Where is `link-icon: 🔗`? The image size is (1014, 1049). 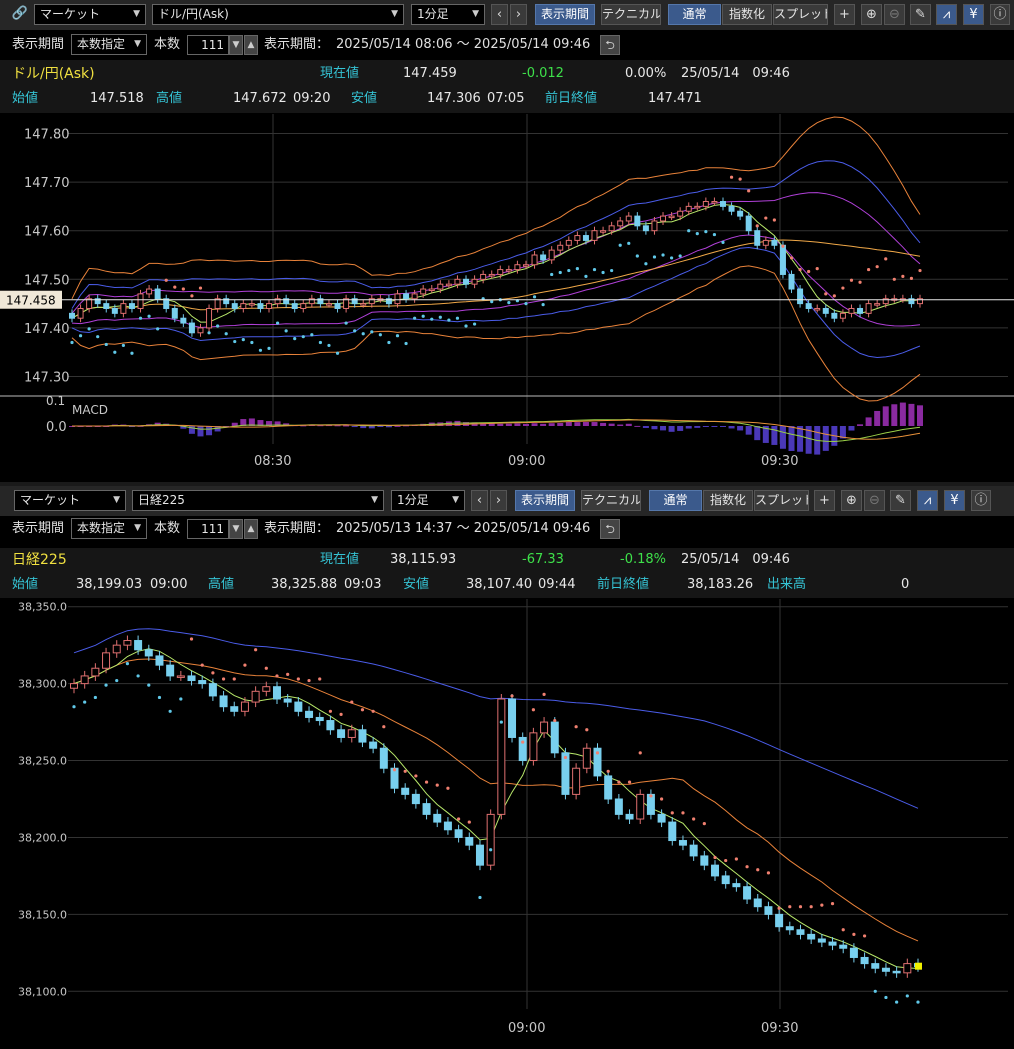 link-icon: 🔗 is located at coordinates (20, 14).